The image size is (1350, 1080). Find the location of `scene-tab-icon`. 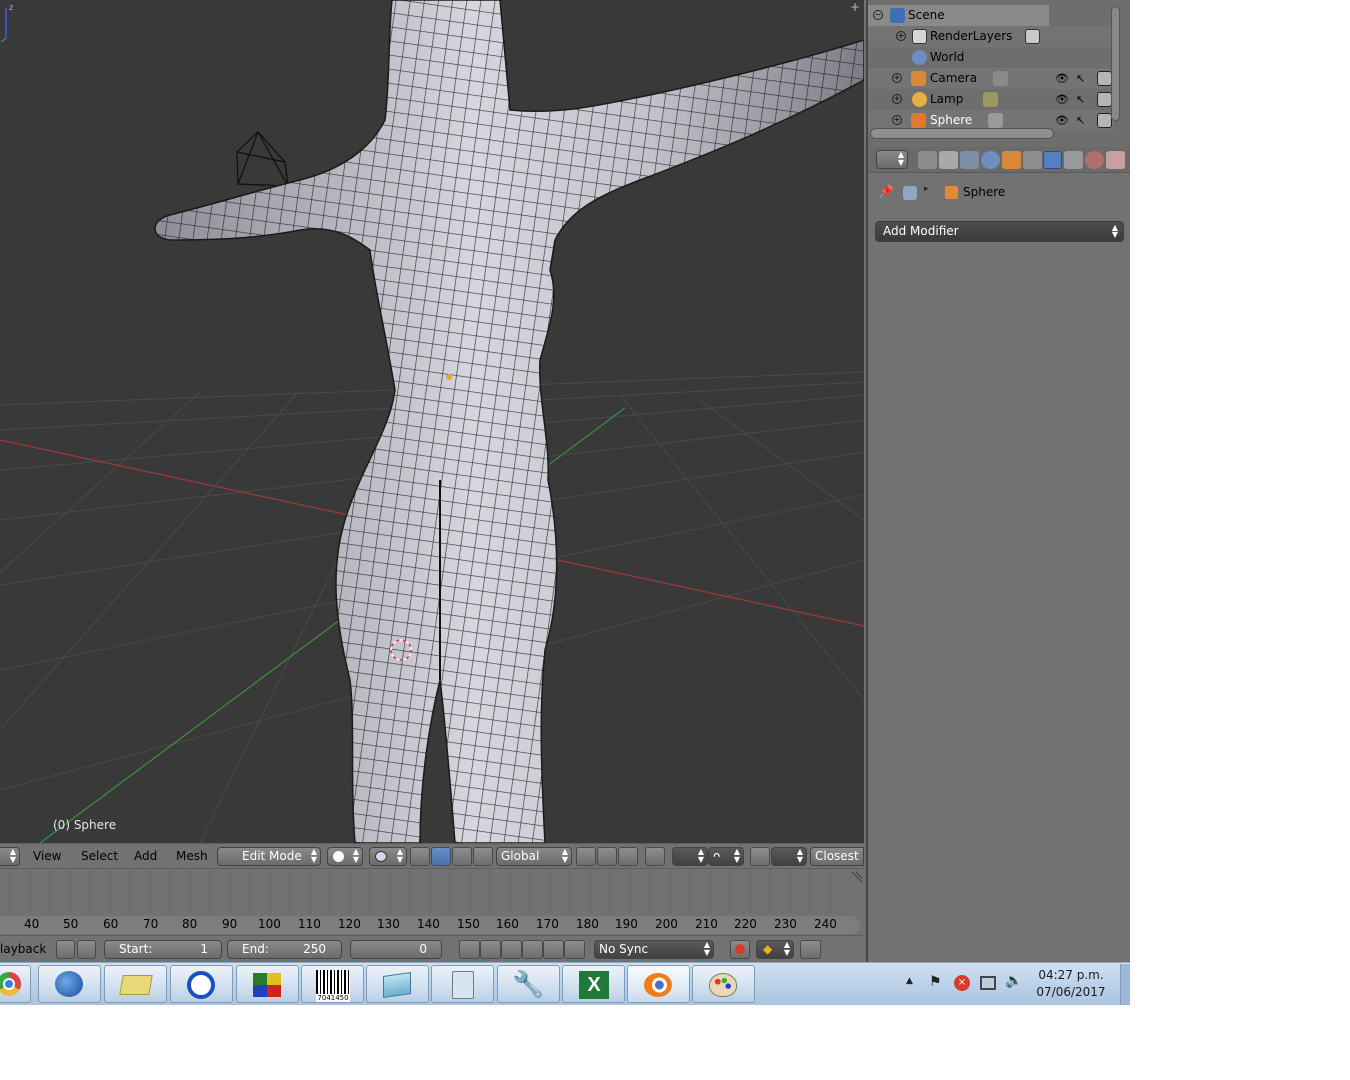

scene-tab-icon is located at coordinates (969, 160).